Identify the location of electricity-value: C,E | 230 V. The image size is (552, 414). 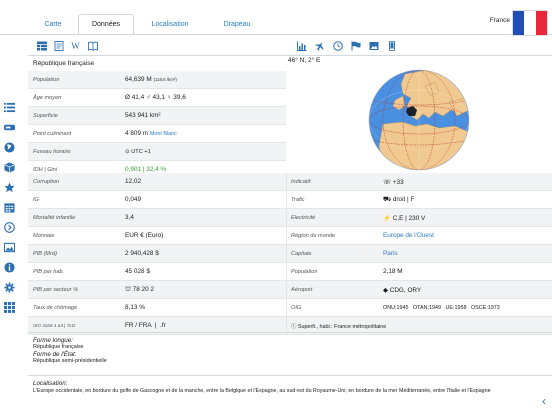
(409, 218).